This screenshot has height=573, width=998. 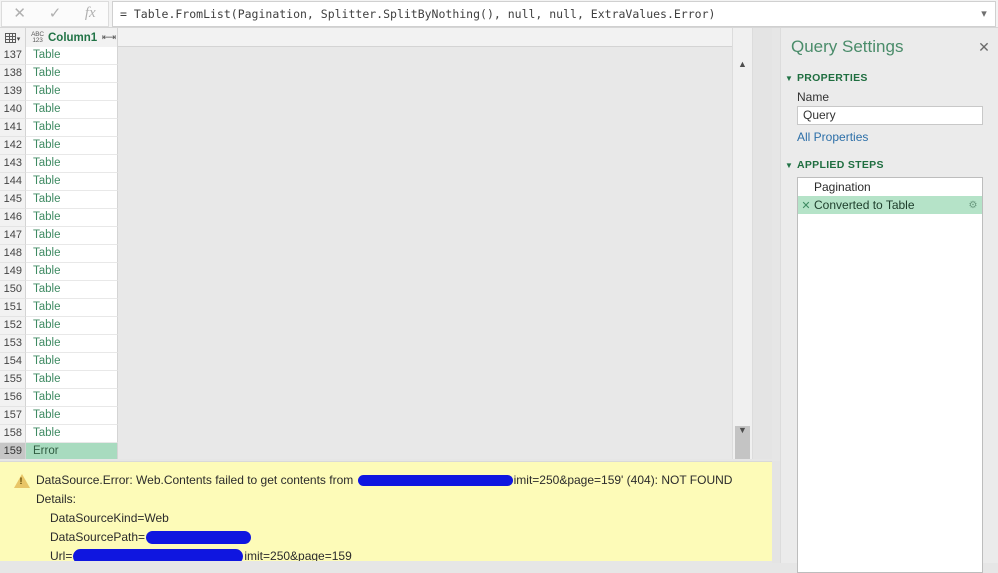 I want to click on table-row: 148 Table, so click(x=376, y=254).